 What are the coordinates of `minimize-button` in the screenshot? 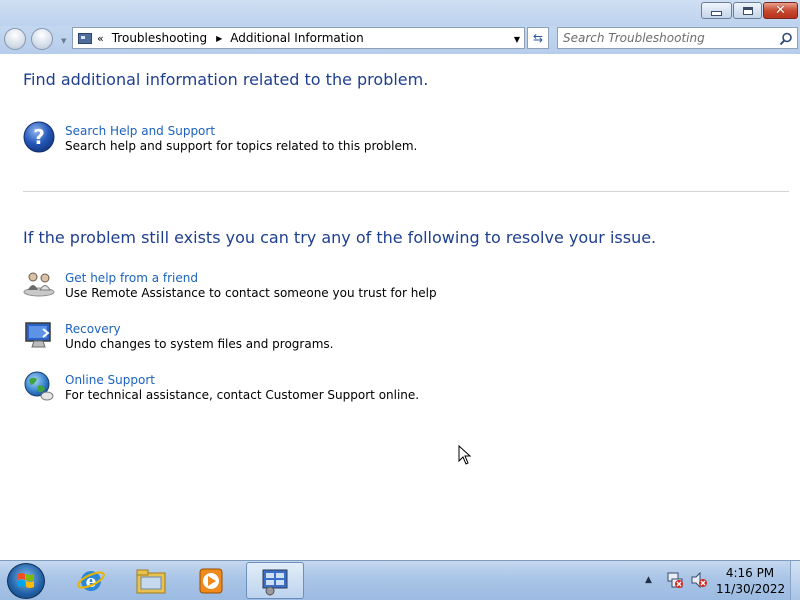 It's located at (716, 10).